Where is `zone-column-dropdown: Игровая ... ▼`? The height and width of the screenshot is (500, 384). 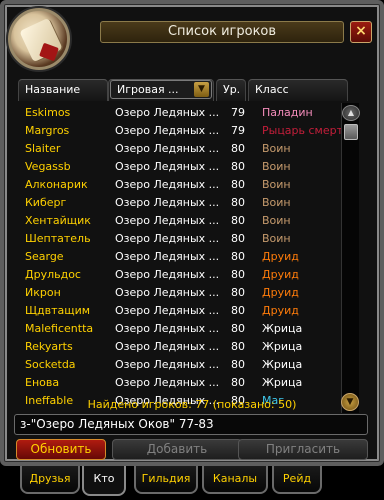 zone-column-dropdown: Игровая ... ▼ is located at coordinates (161, 89).